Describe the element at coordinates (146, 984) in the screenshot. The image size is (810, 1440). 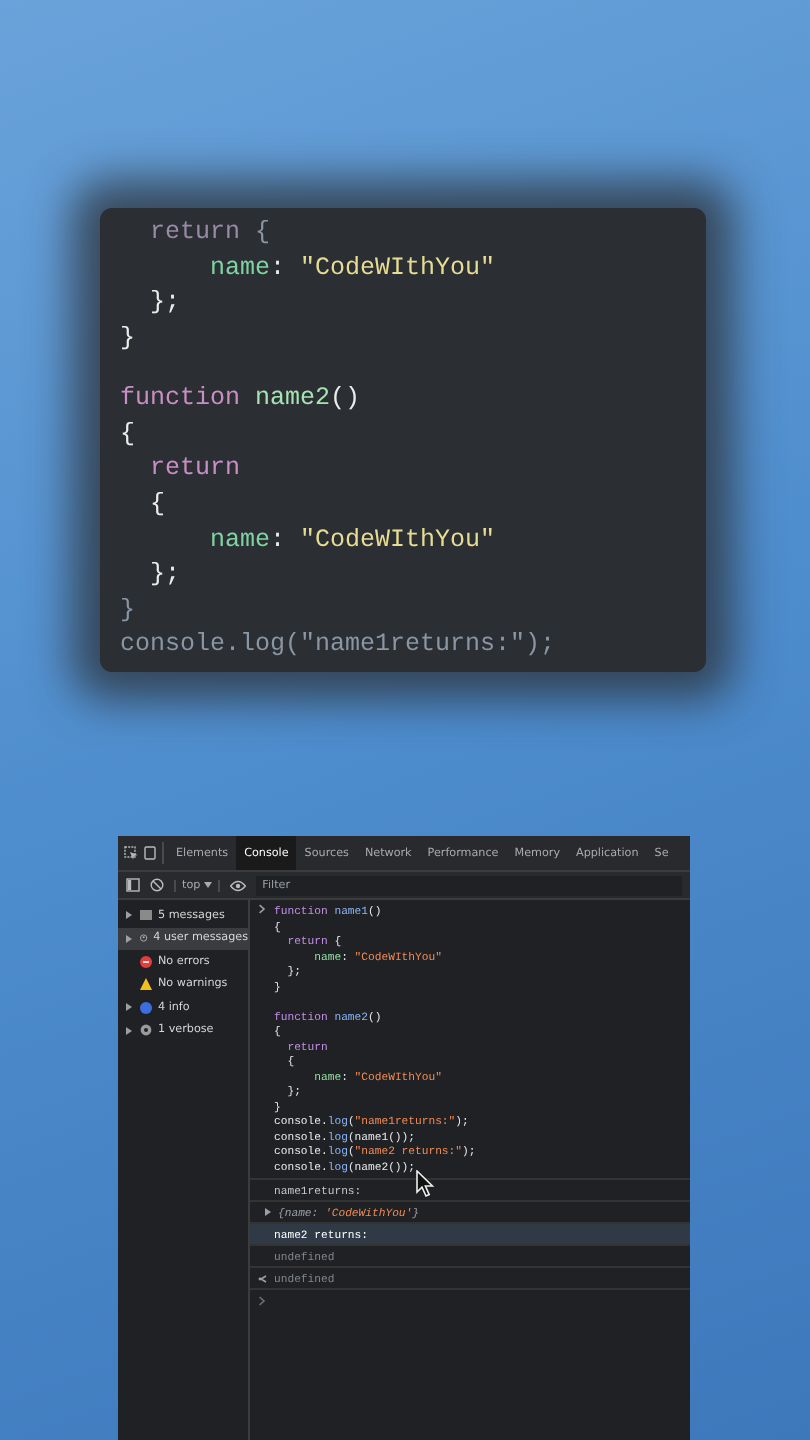
I see `warning-icon` at that location.